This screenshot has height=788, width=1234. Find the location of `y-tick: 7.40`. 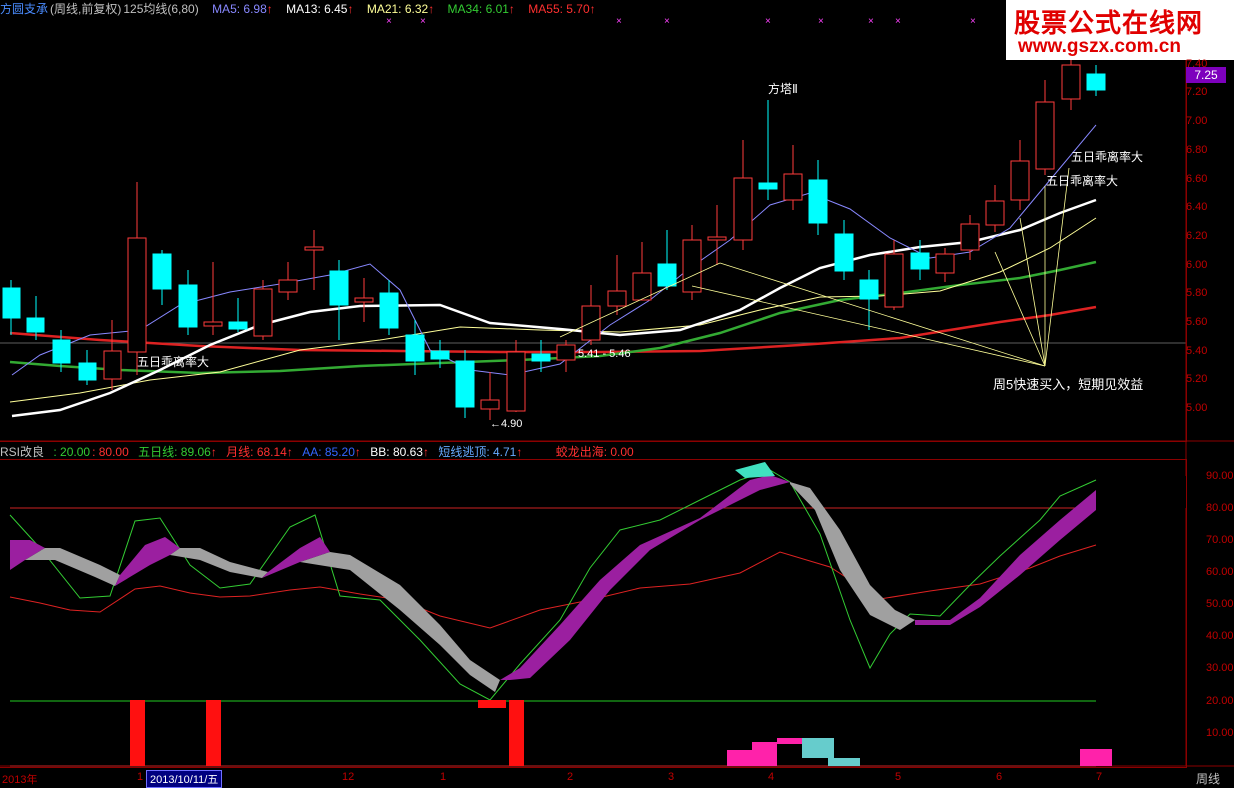

y-tick: 7.40 is located at coordinates (1197, 64).